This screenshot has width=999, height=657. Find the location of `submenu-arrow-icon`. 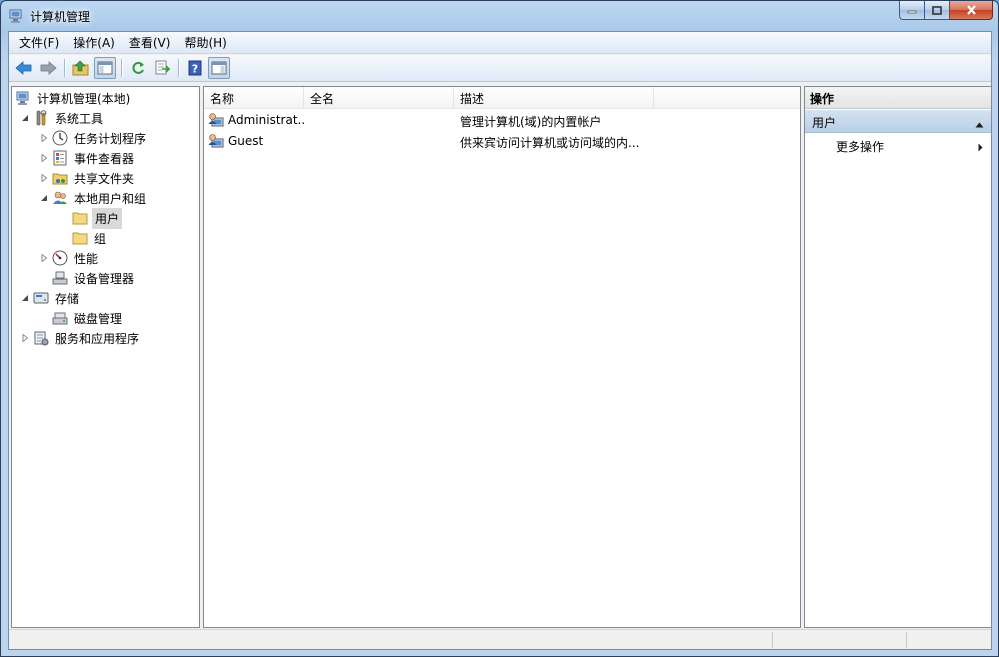

submenu-arrow-icon is located at coordinates (980, 148).